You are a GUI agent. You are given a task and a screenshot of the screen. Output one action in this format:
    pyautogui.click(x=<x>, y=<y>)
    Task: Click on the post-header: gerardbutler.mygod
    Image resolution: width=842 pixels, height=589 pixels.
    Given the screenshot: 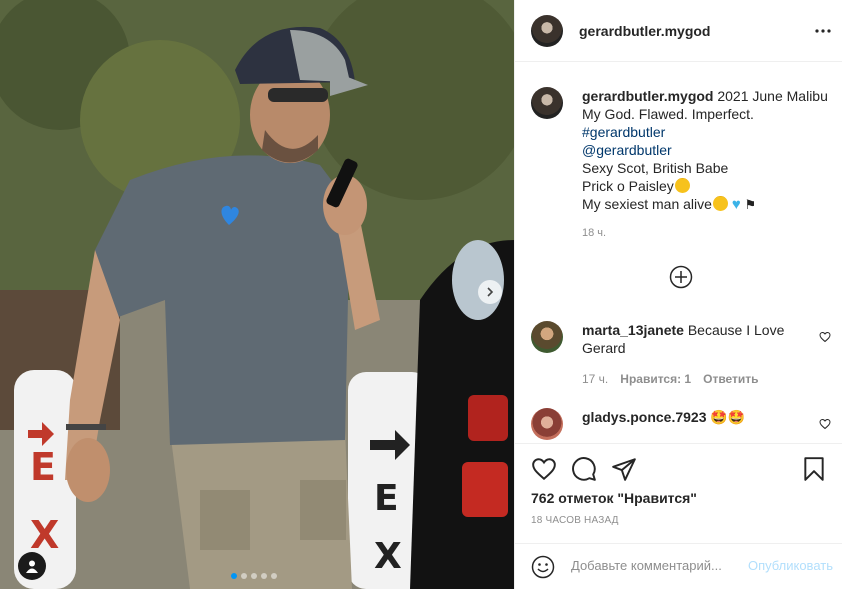 What is the action you would take?
    pyautogui.click(x=678, y=31)
    